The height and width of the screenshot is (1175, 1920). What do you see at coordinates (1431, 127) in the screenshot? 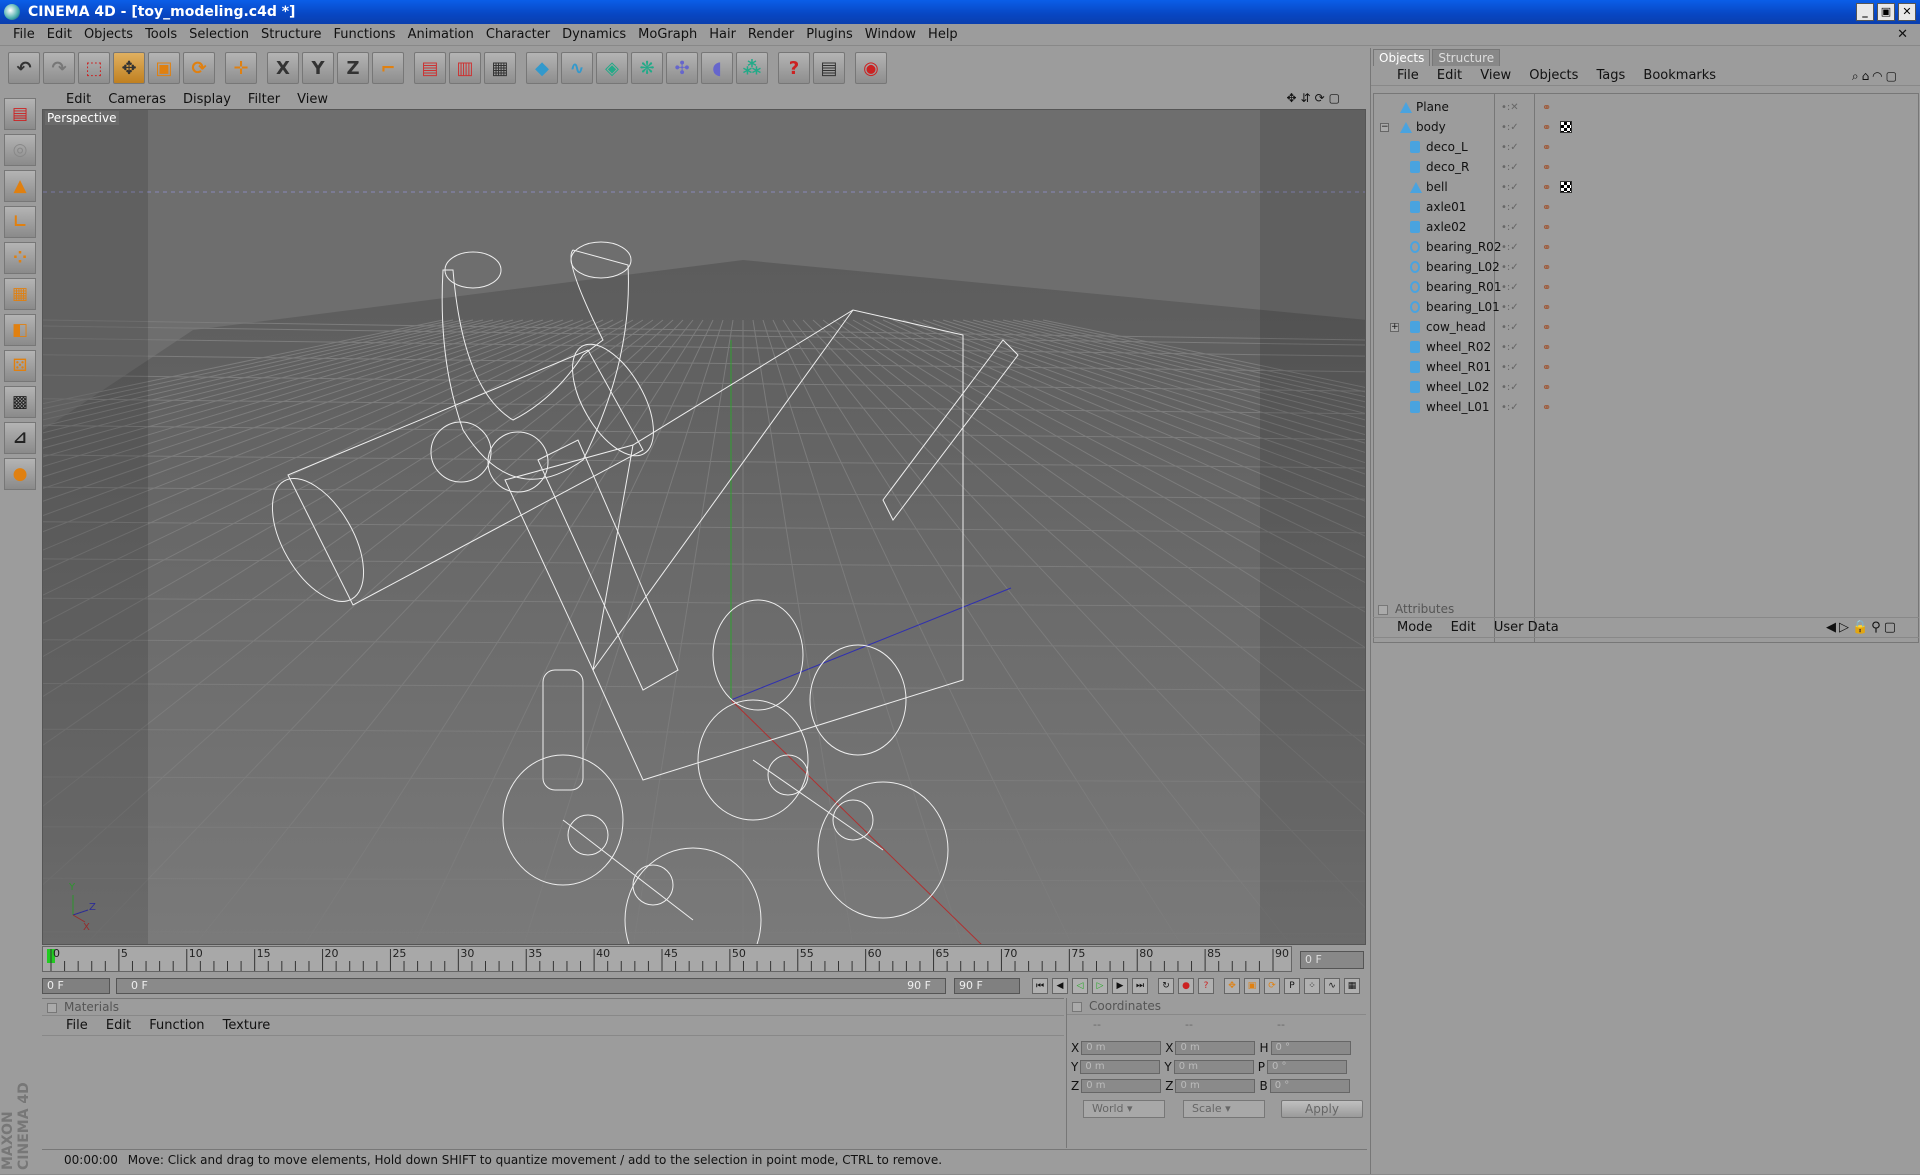
I see `object-name: body` at bounding box center [1431, 127].